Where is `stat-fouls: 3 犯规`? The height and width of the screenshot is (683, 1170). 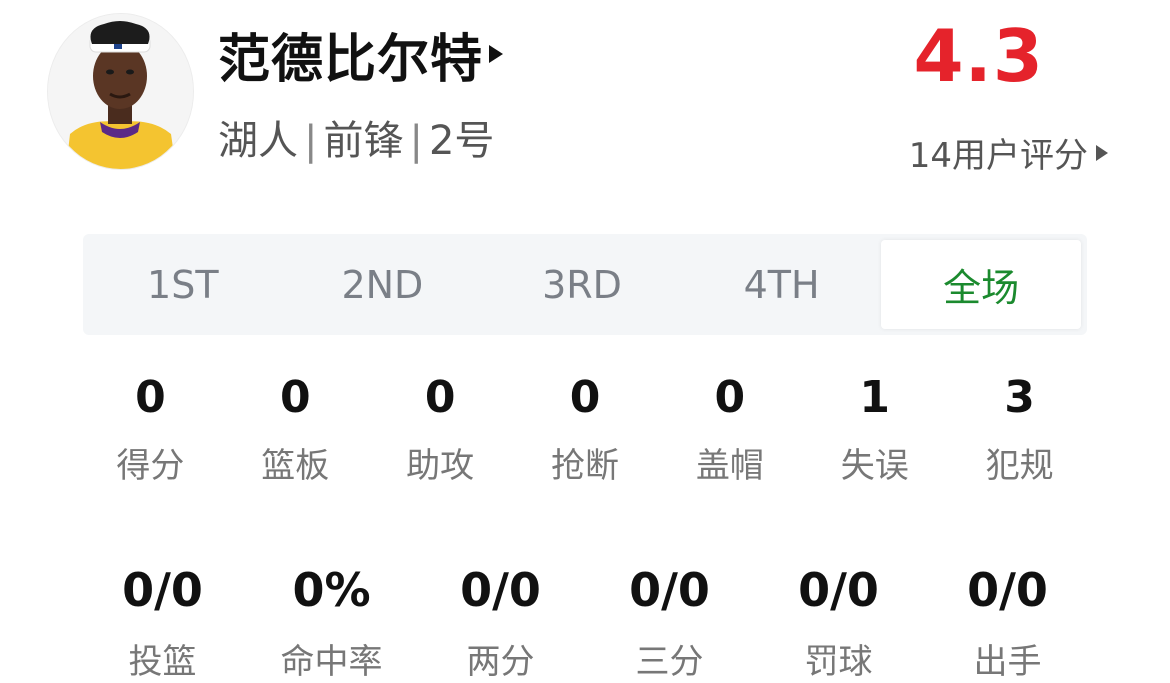 stat-fouls: 3 犯规 is located at coordinates (1019, 427).